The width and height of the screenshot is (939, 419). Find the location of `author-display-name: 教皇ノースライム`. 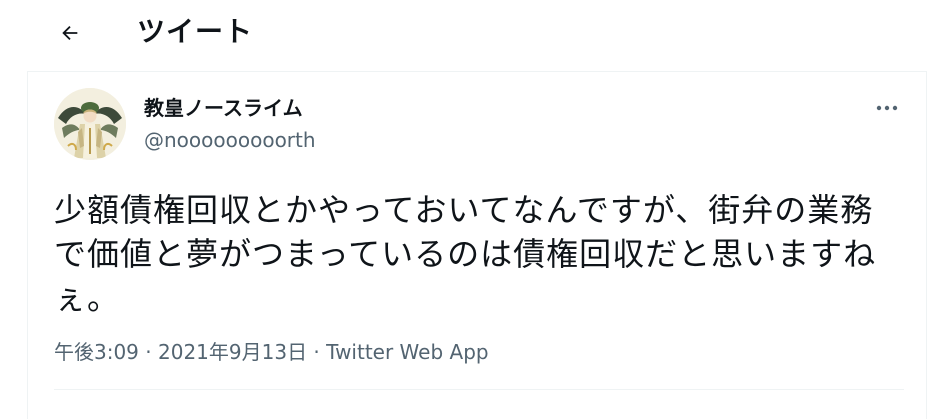

author-display-name: 教皇ノースライム is located at coordinates (223, 108).